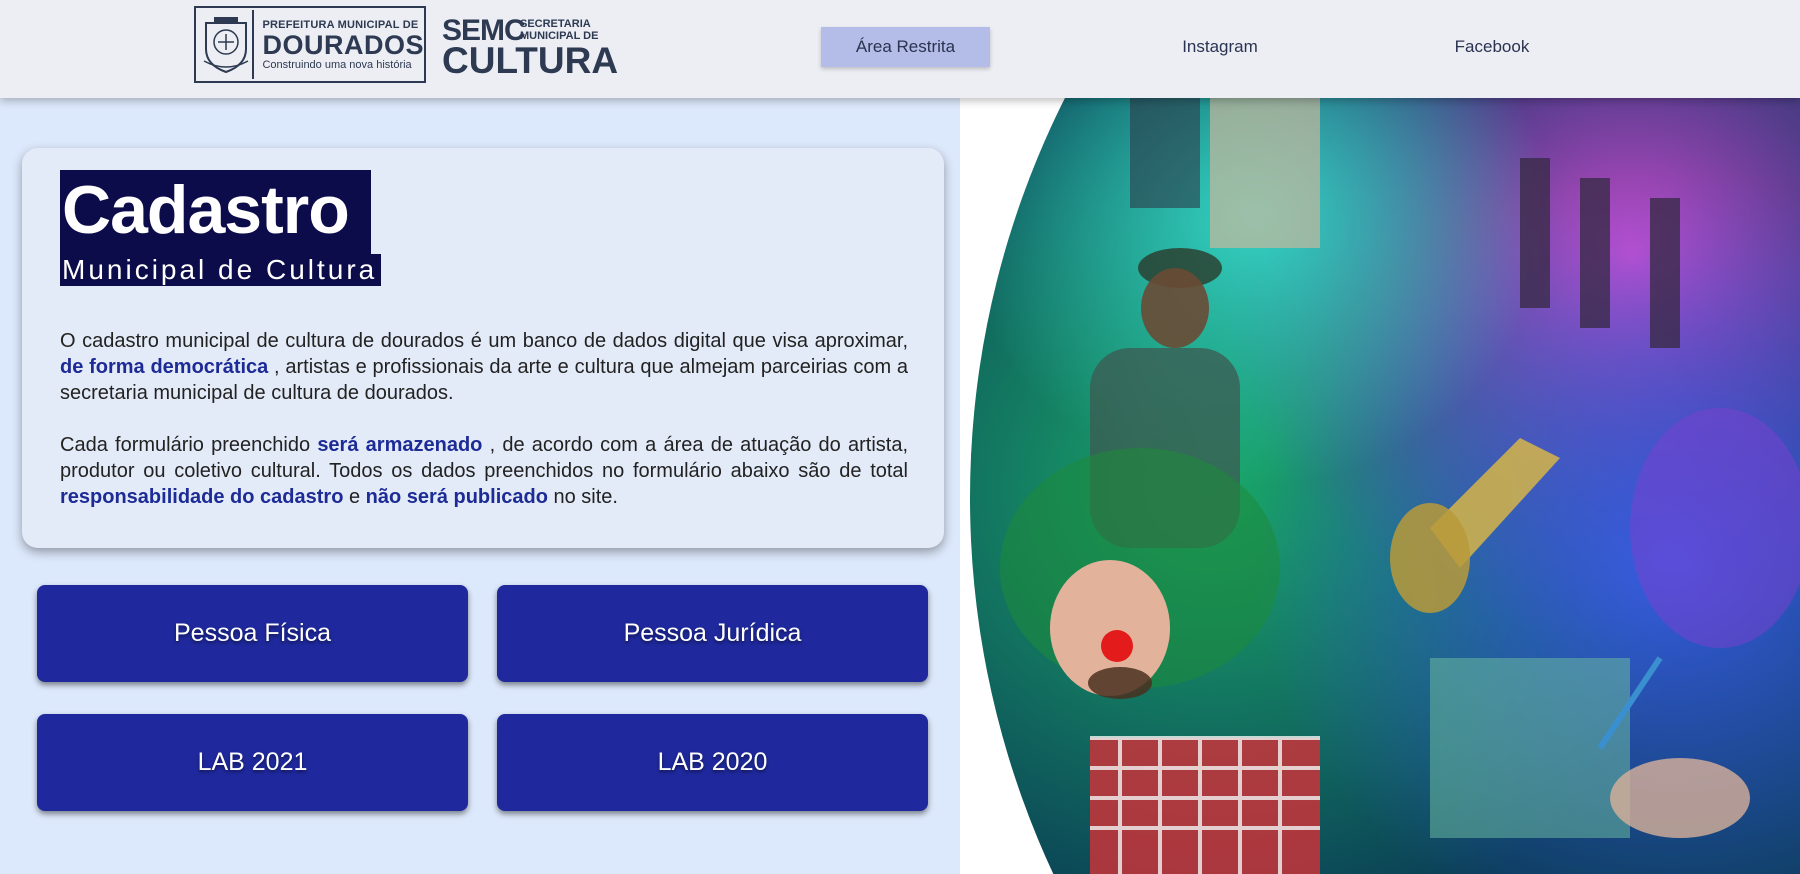 The image size is (1800, 874). I want to click on lab-2021-button: LAB 2021, so click(252, 762).